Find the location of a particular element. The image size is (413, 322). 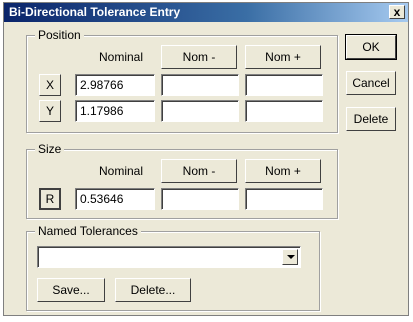

y-nominal-field: 1.17986 is located at coordinates (115, 111).